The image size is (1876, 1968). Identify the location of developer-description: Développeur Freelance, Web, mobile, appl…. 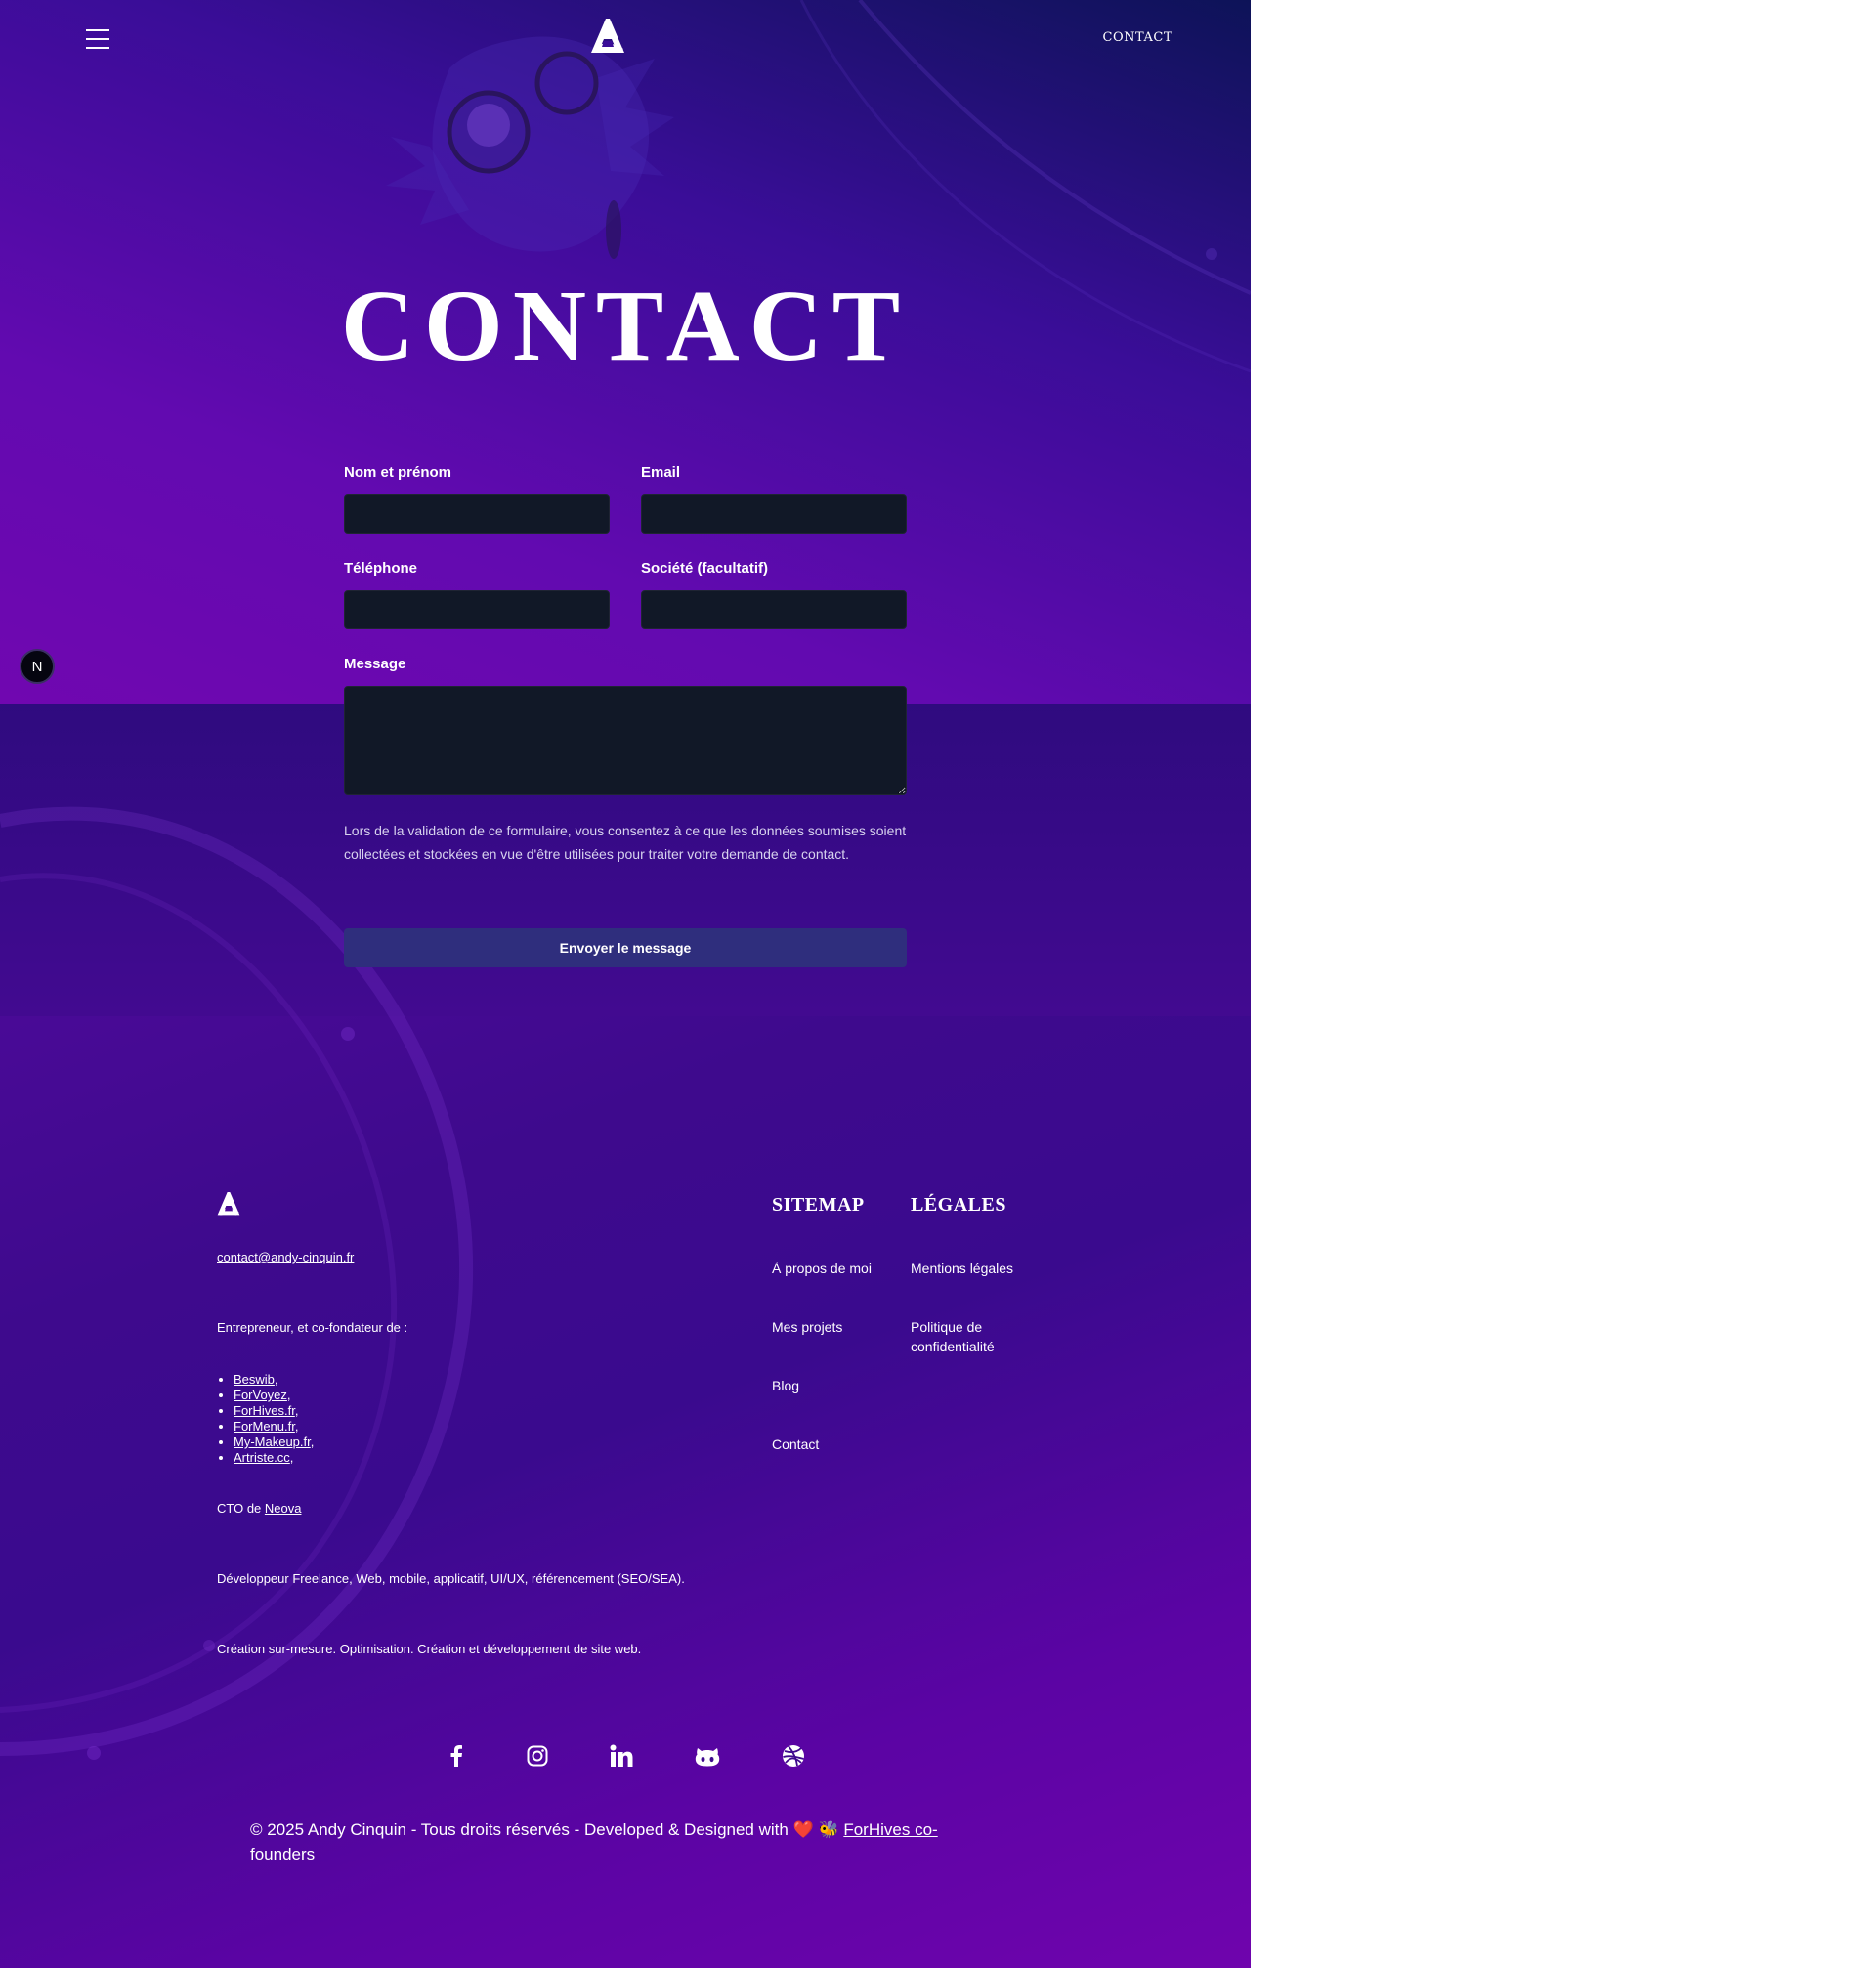
(451, 1578).